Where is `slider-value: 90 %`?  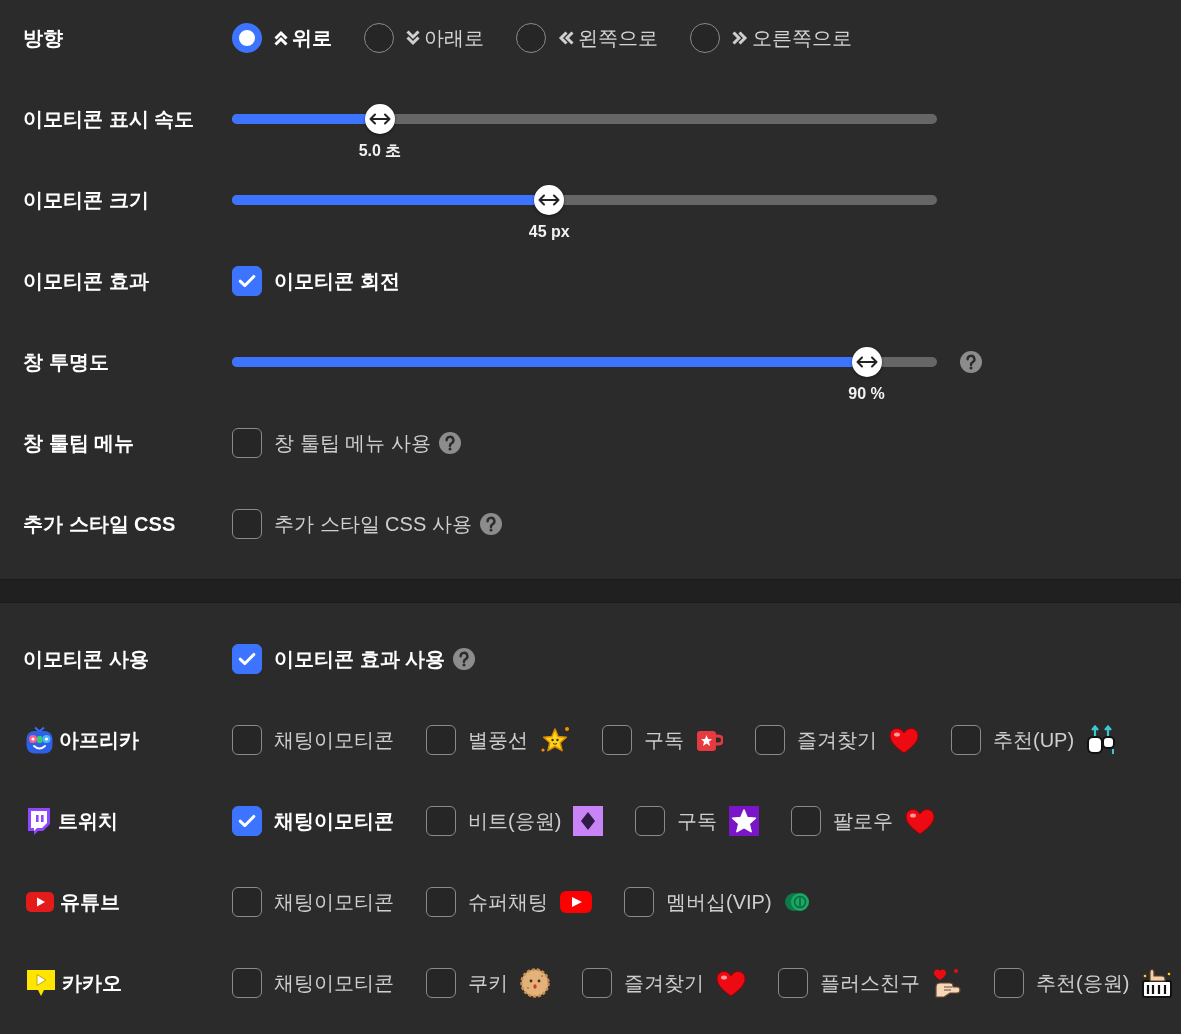 slider-value: 90 % is located at coordinates (866, 394).